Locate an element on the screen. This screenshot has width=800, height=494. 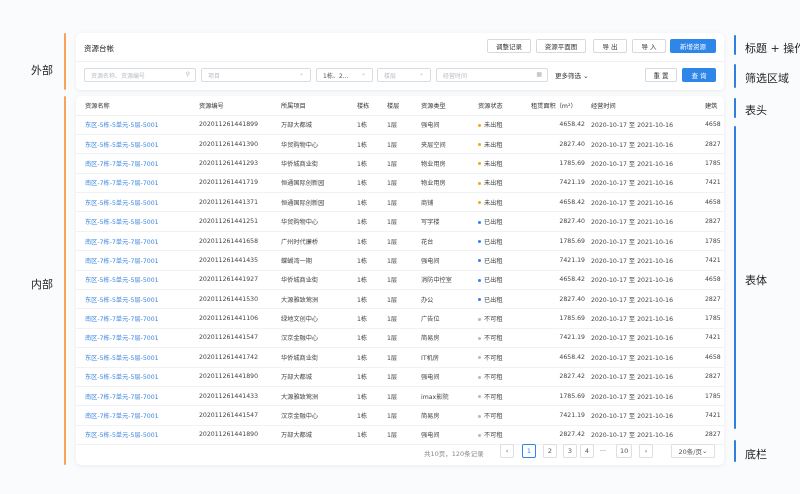
search-input: 资源名称、资源编号 ⚲ is located at coordinates (140, 75).